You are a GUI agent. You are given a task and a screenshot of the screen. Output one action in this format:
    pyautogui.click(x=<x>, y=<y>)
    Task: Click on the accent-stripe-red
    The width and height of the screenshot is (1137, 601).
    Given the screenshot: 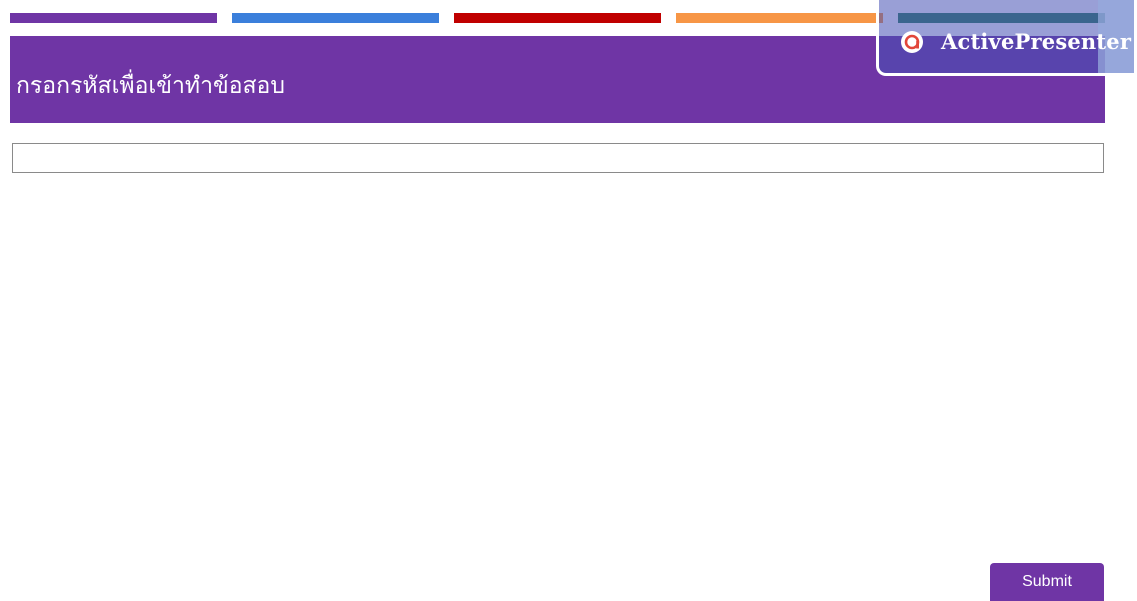 What is the action you would take?
    pyautogui.click(x=557, y=18)
    